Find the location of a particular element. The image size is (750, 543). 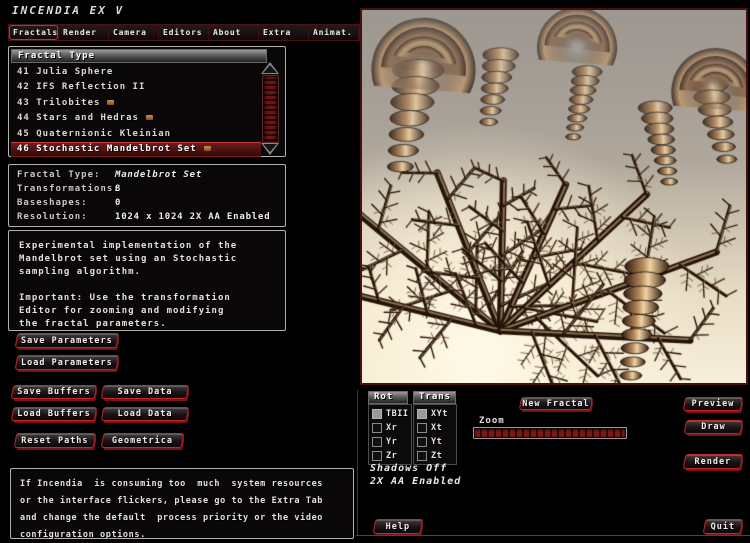

menu-tab-render: Render is located at coordinates (84, 32).